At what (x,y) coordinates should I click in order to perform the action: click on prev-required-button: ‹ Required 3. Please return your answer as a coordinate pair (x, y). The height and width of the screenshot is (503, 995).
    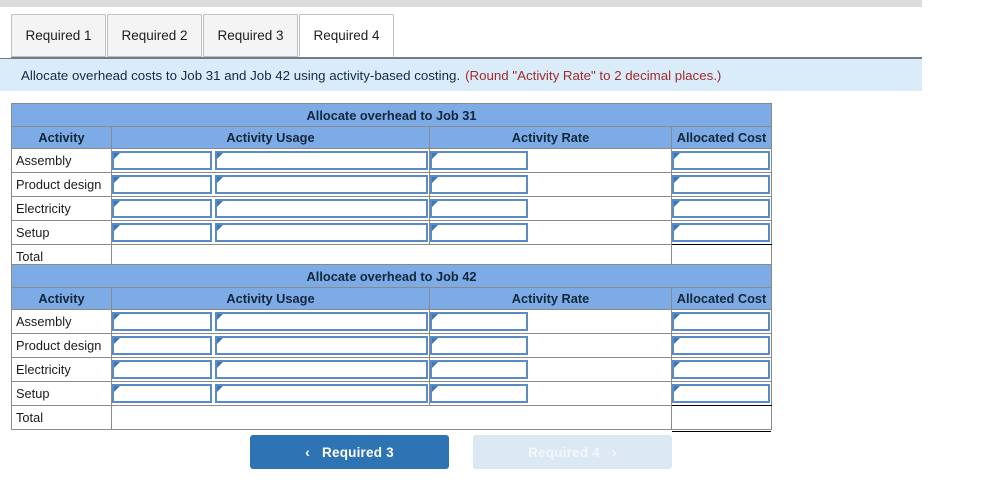
    Looking at the image, I should click on (349, 452).